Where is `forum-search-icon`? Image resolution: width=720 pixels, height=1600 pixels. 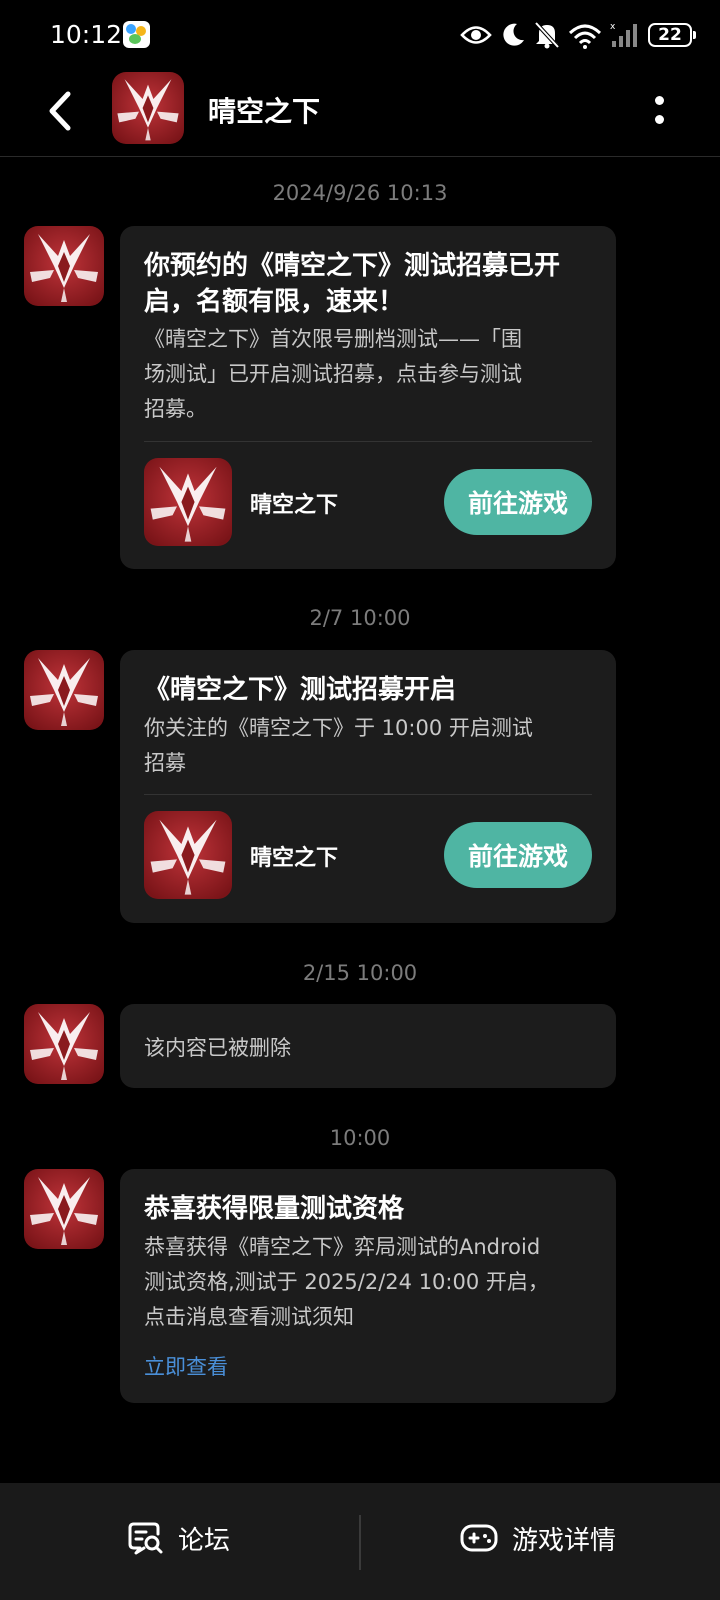 forum-search-icon is located at coordinates (145, 1538).